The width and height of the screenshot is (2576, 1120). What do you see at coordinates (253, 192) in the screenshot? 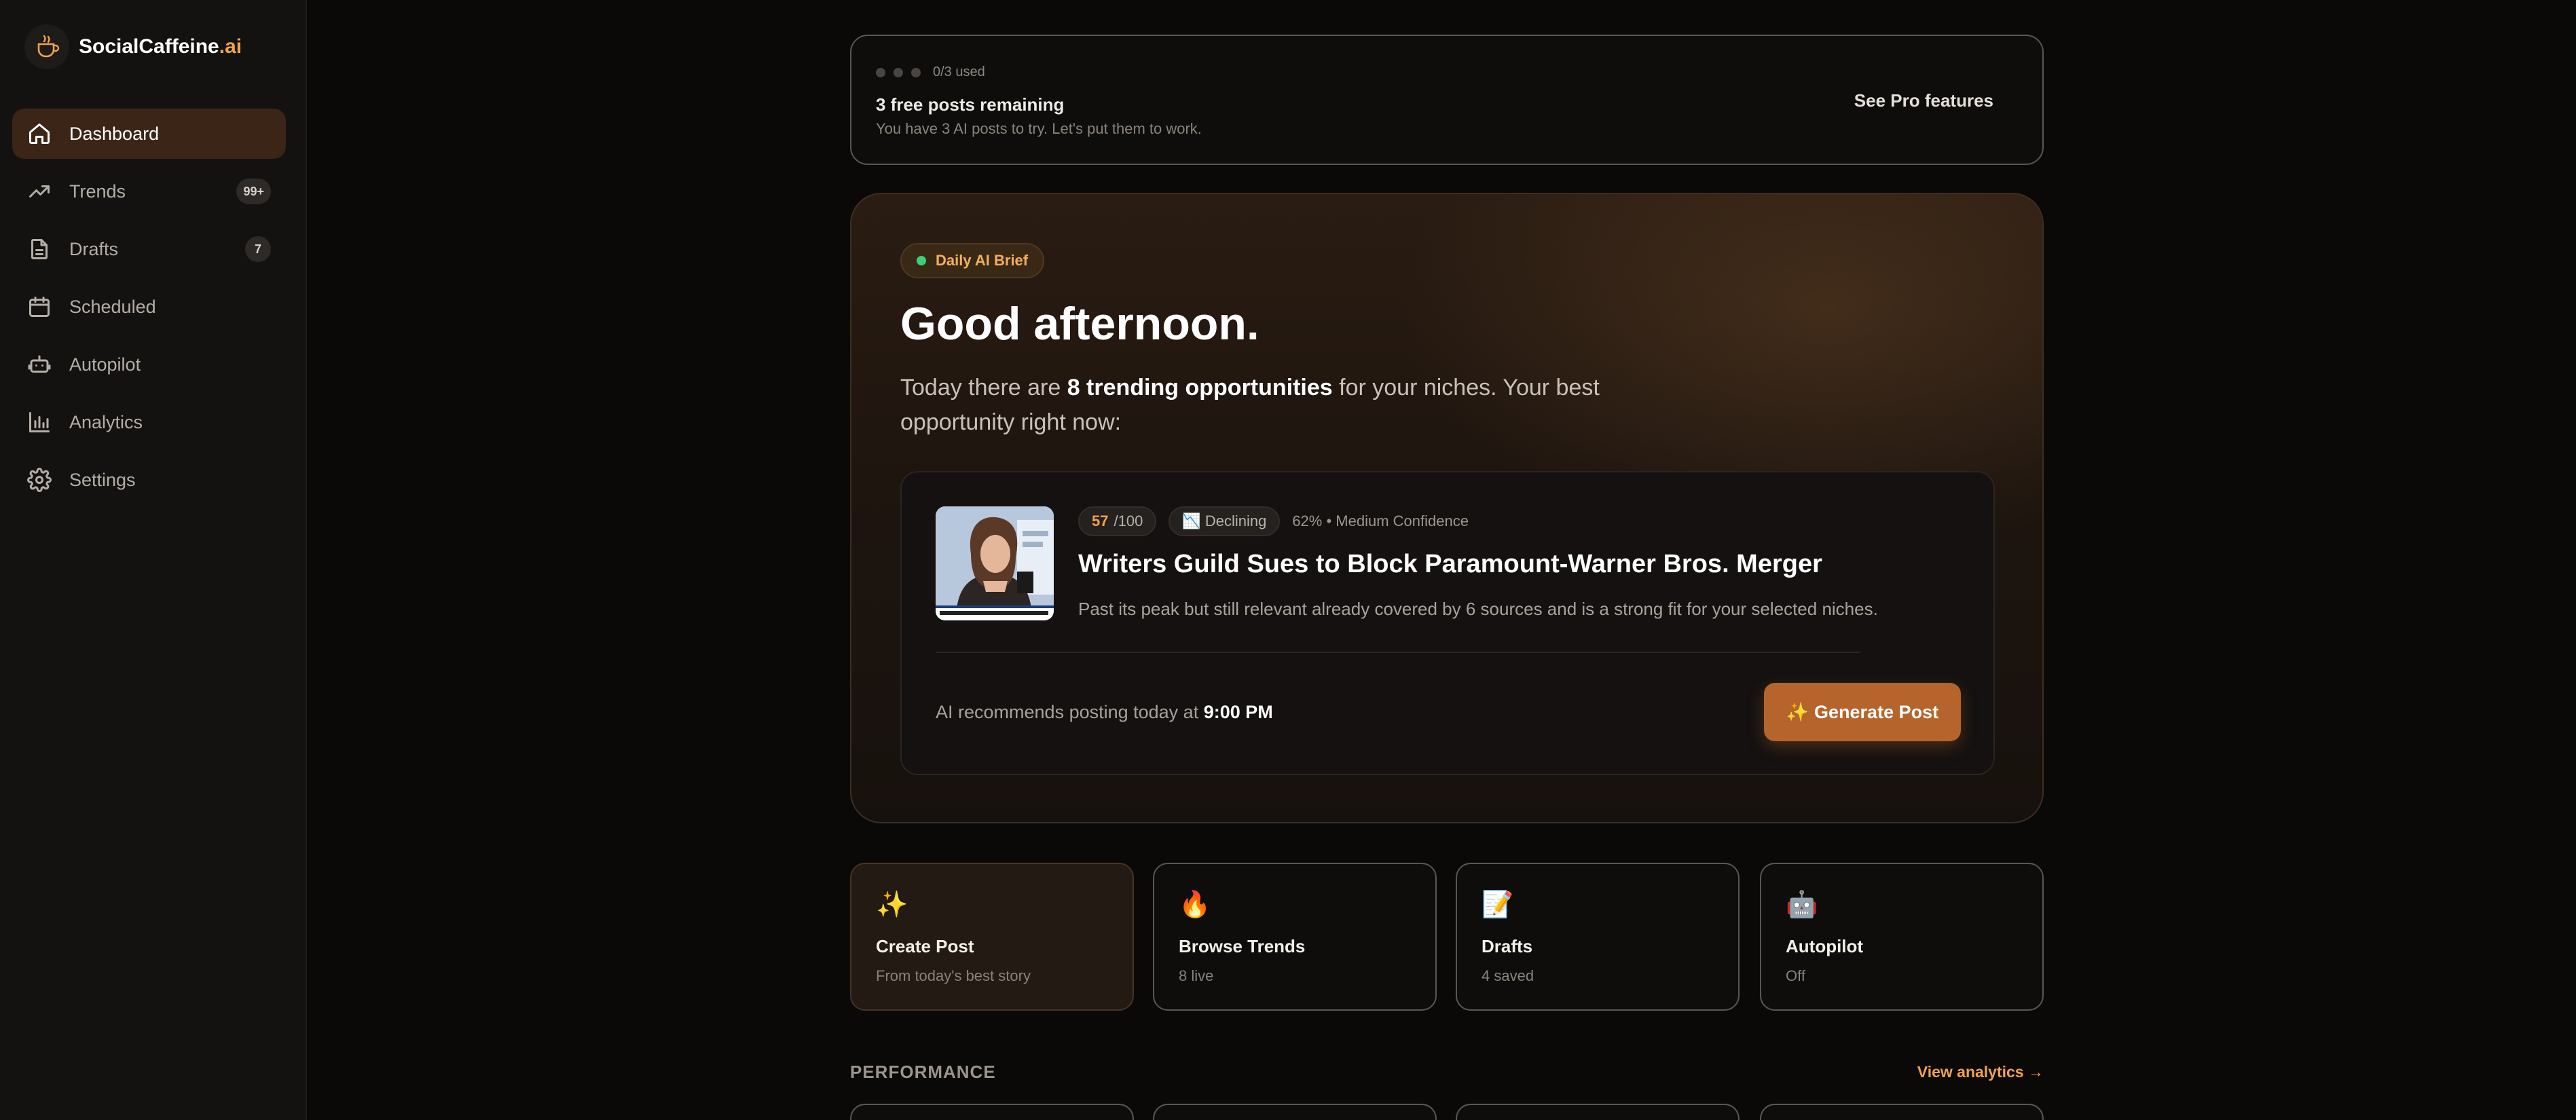
I see `trends-count-badge: 99+` at bounding box center [253, 192].